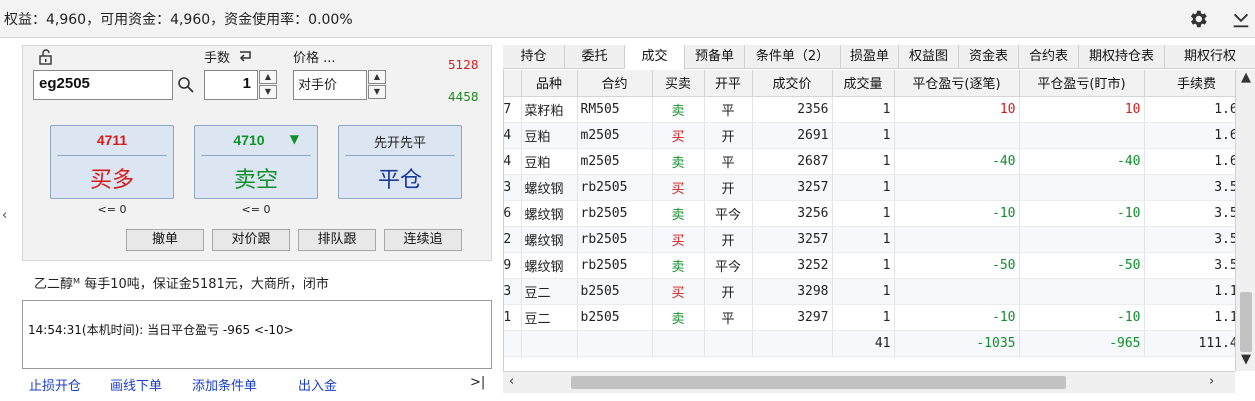 The width and height of the screenshot is (1255, 401). I want to click on collapse-down-icon, so click(1241, 19).